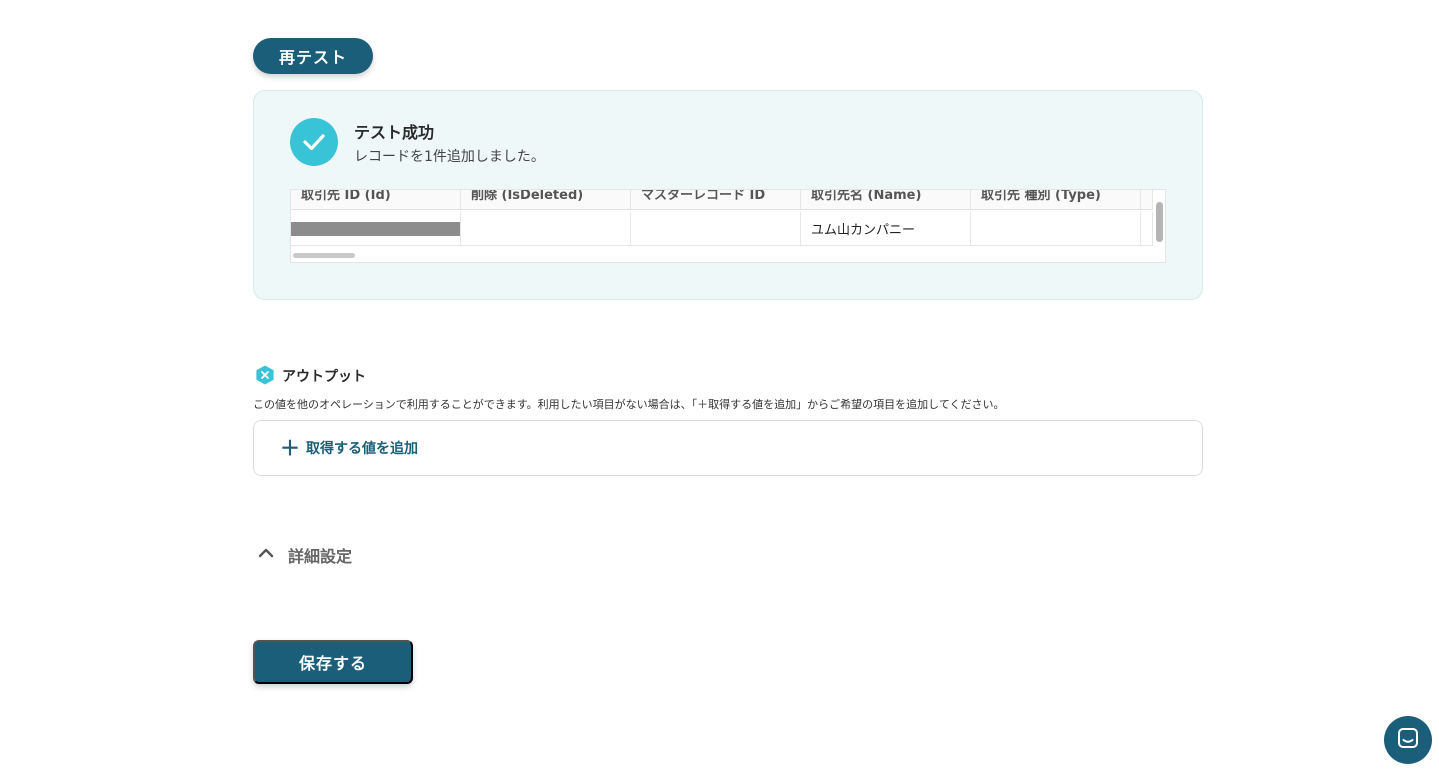  What do you see at coordinates (324, 255) in the screenshot?
I see `horizontal-scrollbar` at bounding box center [324, 255].